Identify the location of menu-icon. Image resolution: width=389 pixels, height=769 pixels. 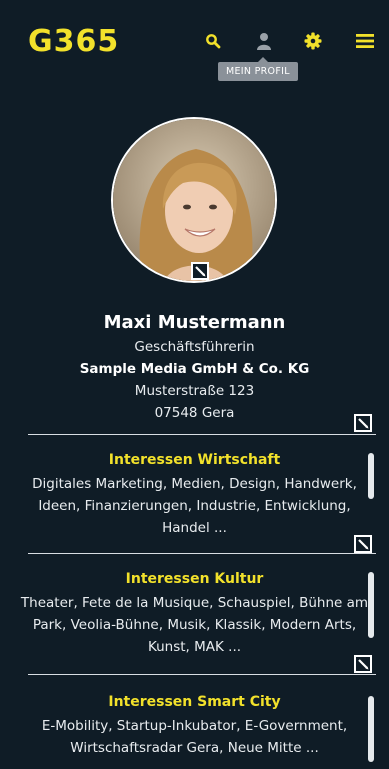
(365, 41).